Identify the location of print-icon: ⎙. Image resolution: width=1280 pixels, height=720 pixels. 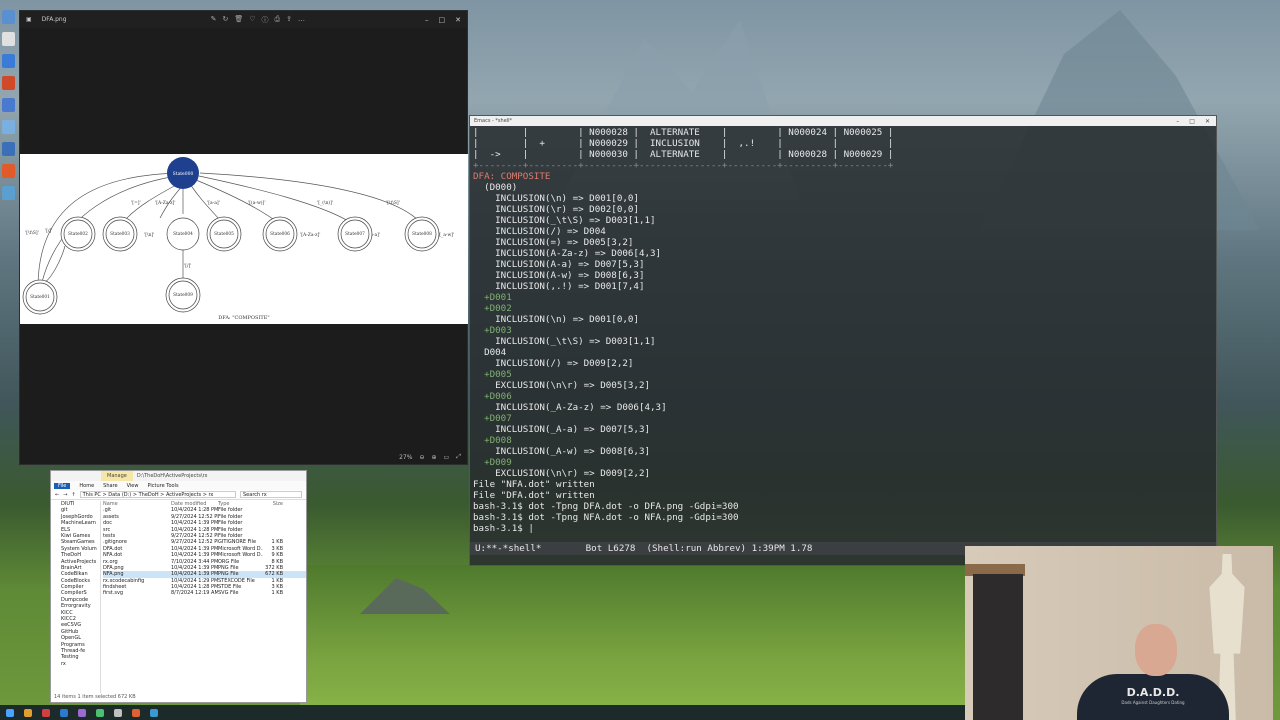
(278, 20).